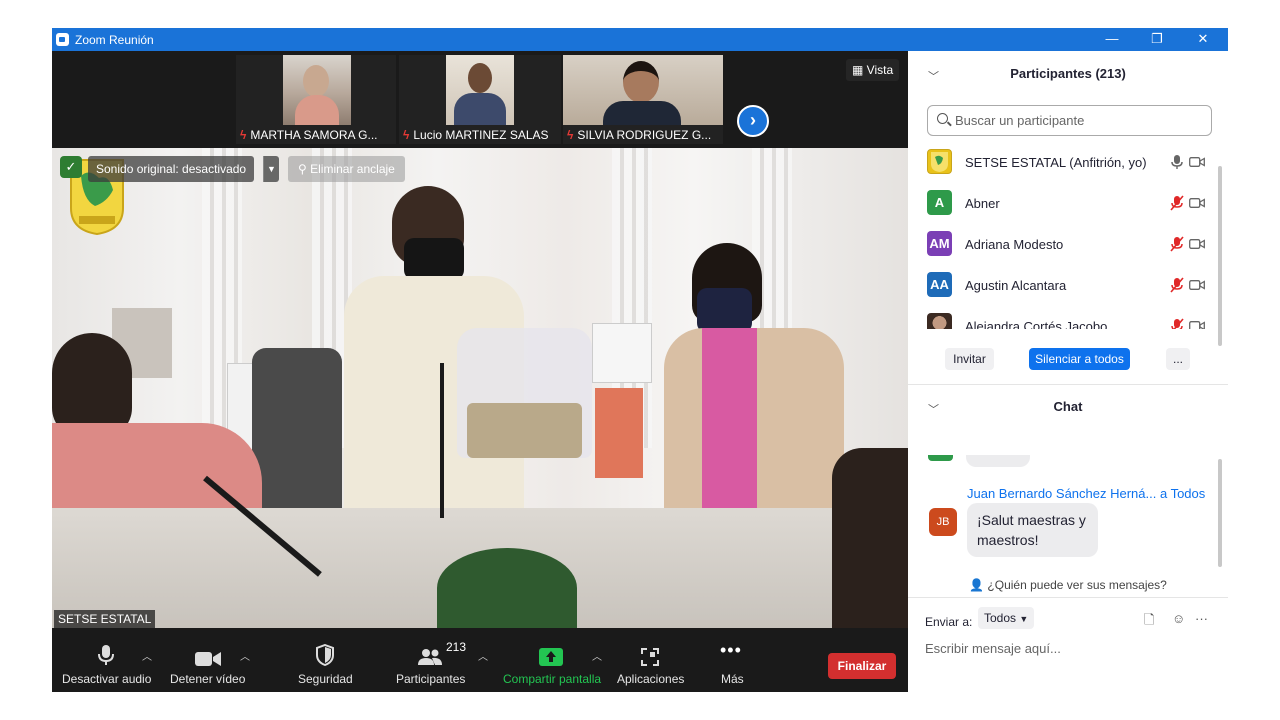 This screenshot has height=720, width=1280. Describe the element at coordinates (732, 679) in the screenshot. I see `more-label: Más` at that location.